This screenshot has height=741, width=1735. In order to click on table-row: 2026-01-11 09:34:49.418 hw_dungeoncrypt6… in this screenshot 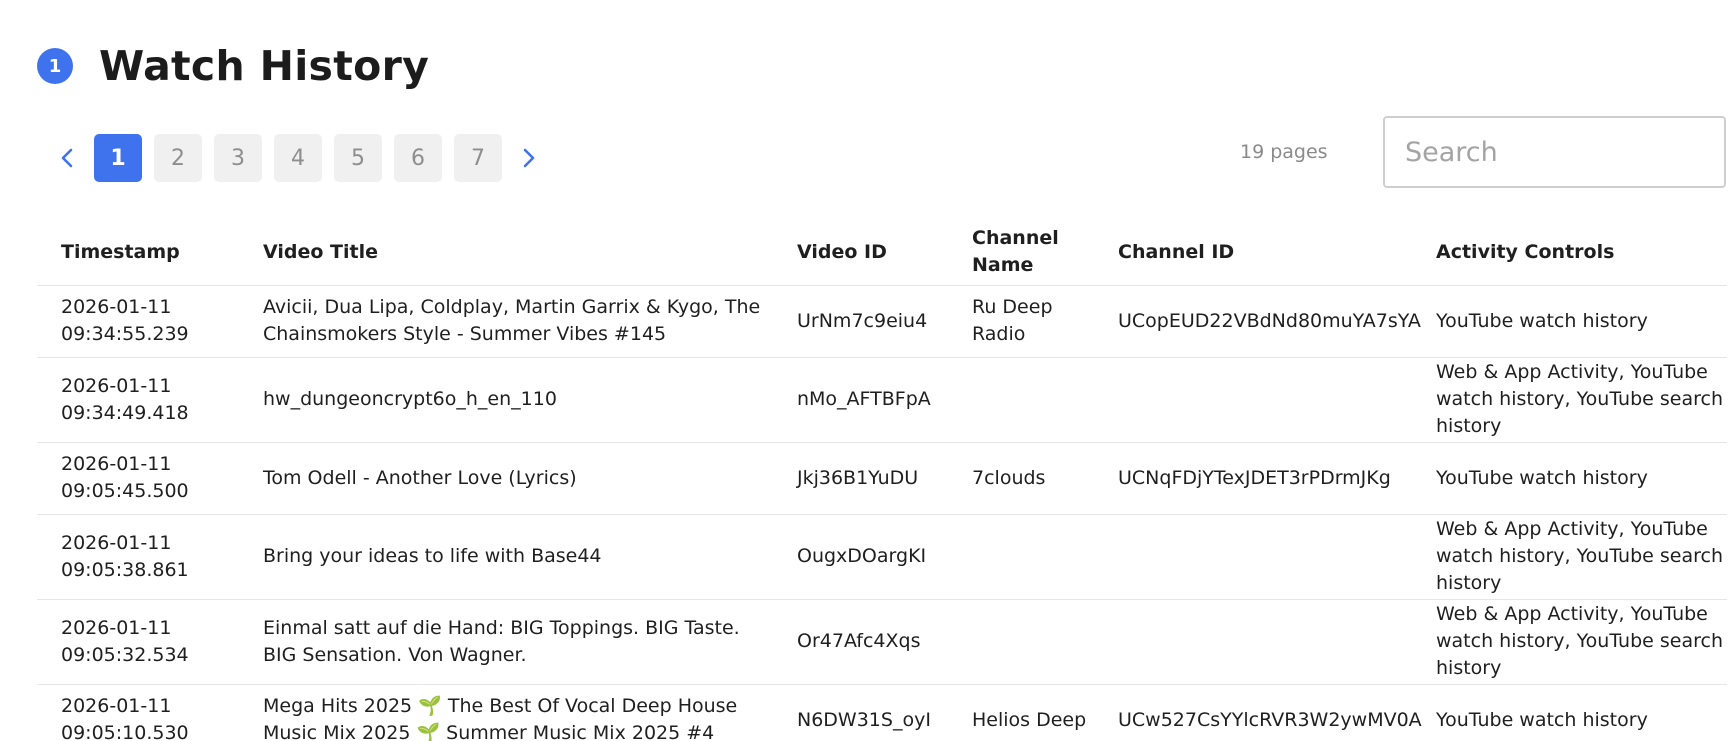, I will do `click(882, 400)`.